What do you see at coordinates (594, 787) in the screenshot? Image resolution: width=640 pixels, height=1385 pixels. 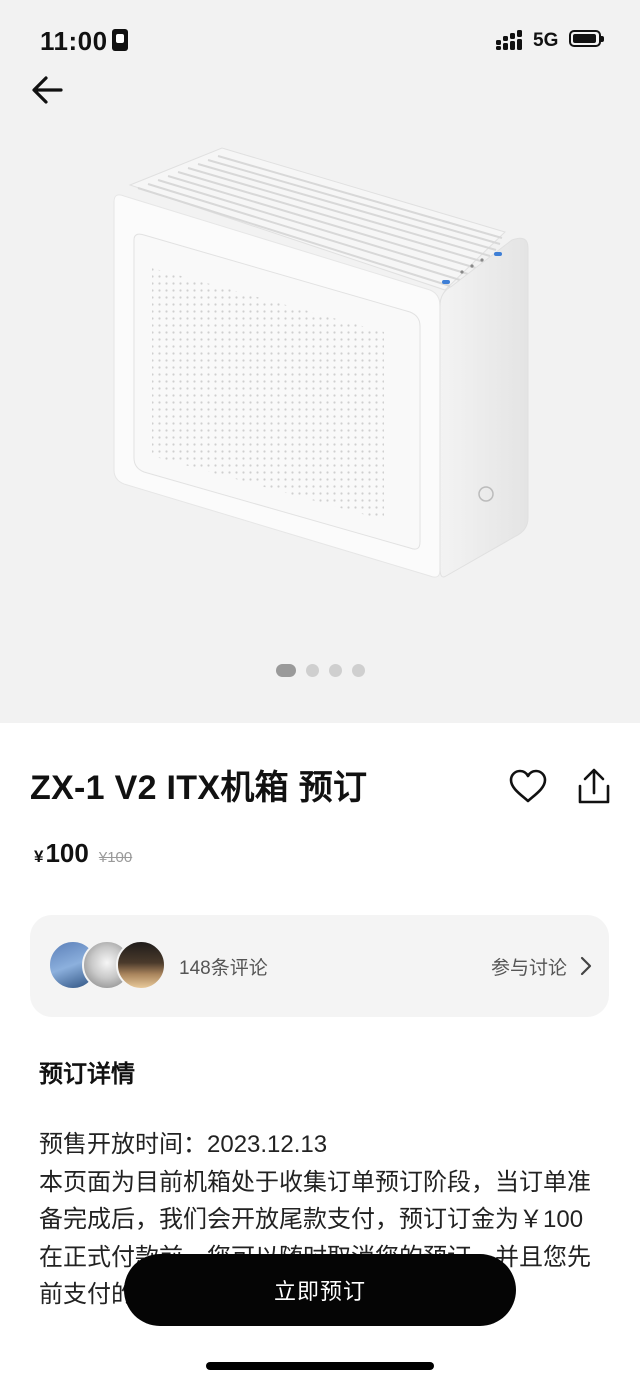 I see `share-icon` at bounding box center [594, 787].